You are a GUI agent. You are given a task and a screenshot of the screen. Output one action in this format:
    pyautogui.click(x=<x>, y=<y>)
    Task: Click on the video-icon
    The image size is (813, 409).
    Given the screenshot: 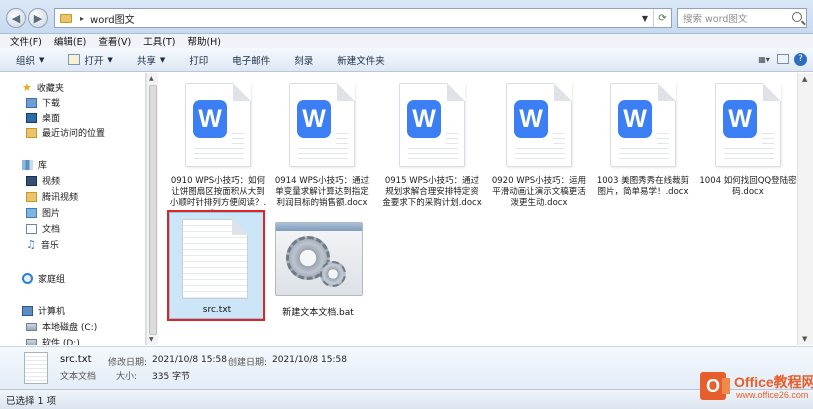 What is the action you would take?
    pyautogui.click(x=31, y=180)
    